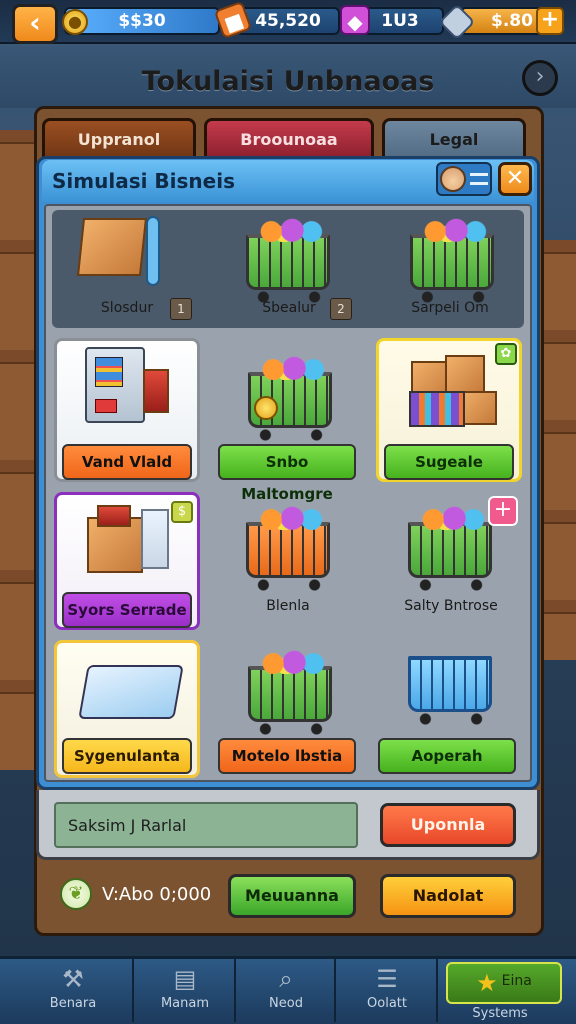 This screenshot has width=576, height=1024. Describe the element at coordinates (500, 1013) in the screenshot. I see `nav-label: Systems` at that location.